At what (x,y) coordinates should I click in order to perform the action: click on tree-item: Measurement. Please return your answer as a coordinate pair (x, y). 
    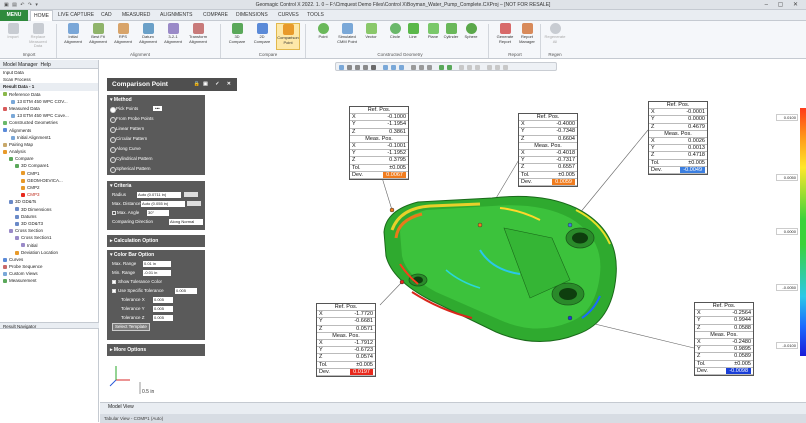
    Looking at the image, I should click on (49, 280).